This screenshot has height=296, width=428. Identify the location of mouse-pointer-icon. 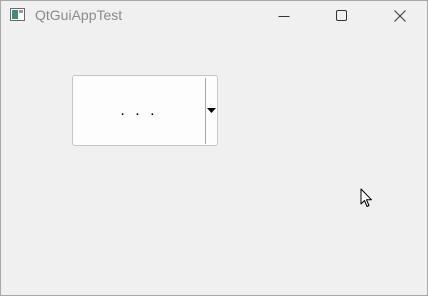
(366, 197).